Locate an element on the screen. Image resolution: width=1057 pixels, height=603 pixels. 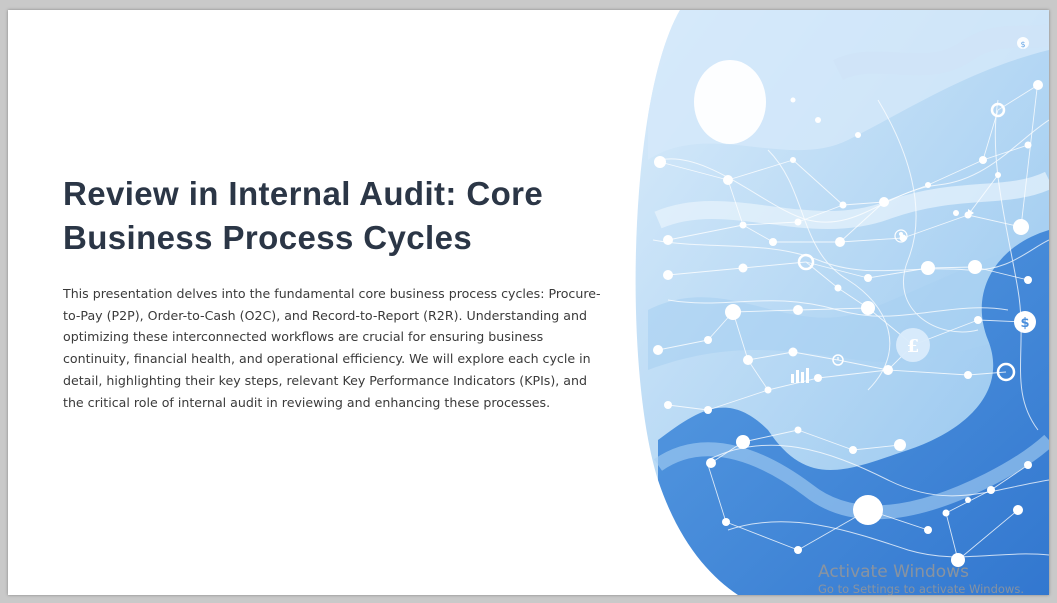
watermark-title: Activate Windows is located at coordinates (893, 572).